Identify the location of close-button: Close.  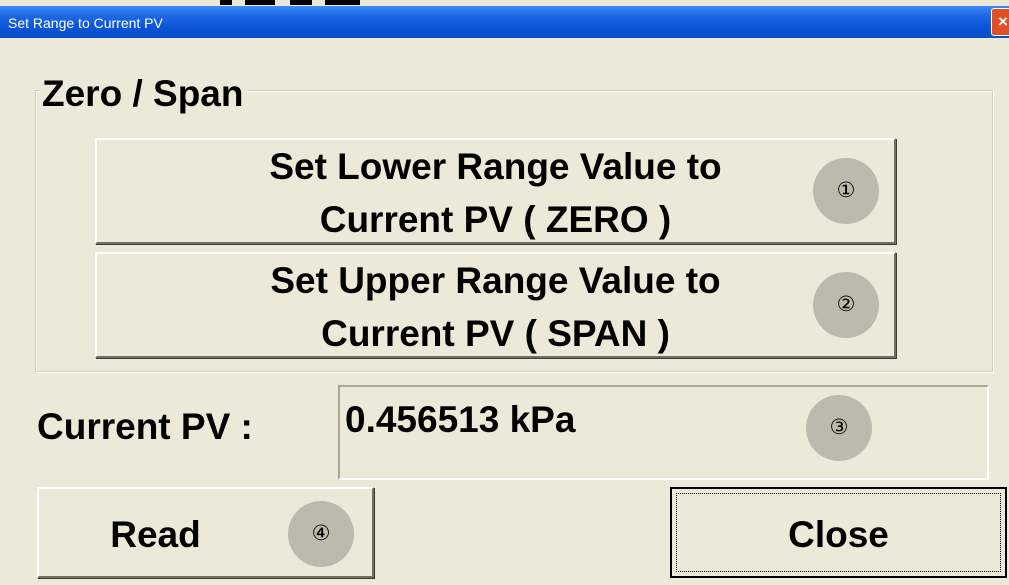
(838, 532).